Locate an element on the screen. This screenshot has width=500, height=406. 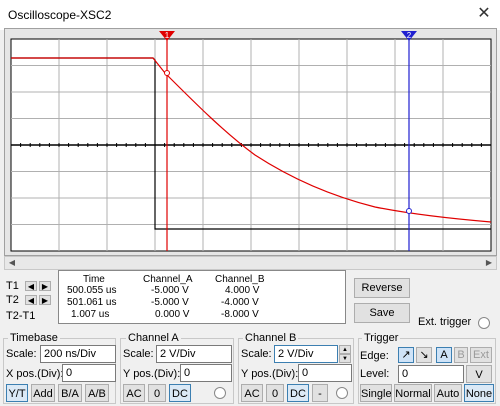
trigger-source-ext-button: Ext is located at coordinates (481, 355).